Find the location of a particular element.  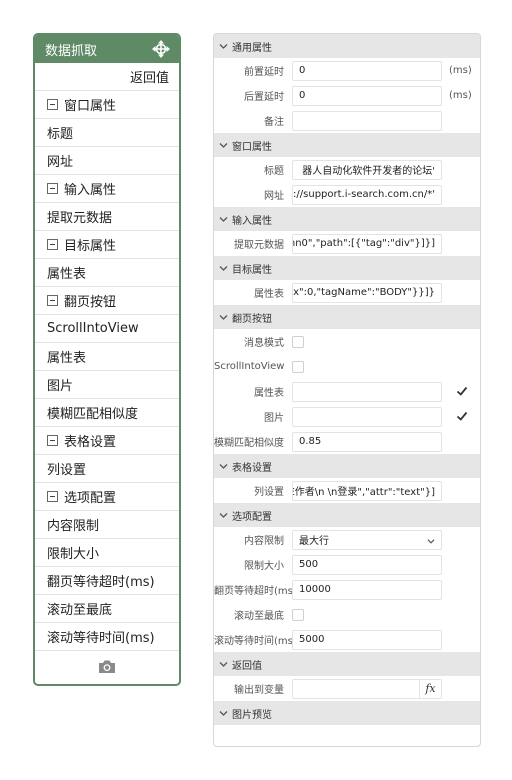

property-select: 最大行 is located at coordinates (367, 539).